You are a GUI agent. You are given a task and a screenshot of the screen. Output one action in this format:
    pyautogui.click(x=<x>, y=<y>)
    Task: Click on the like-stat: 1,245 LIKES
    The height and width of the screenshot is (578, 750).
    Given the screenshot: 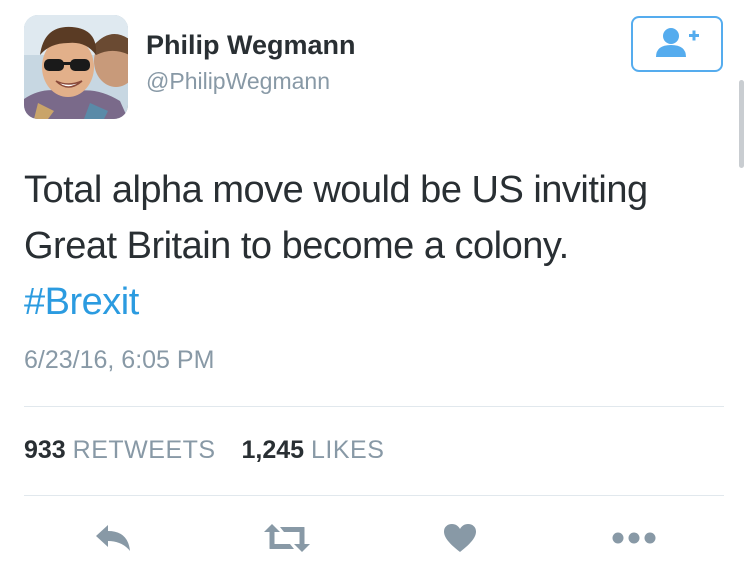 What is the action you would take?
    pyautogui.click(x=312, y=450)
    